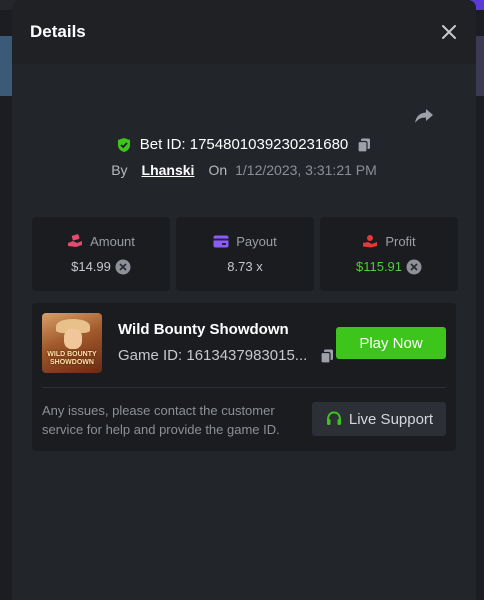 Image resolution: width=484 pixels, height=600 pixels. I want to click on shield-check-icon, so click(124, 145).